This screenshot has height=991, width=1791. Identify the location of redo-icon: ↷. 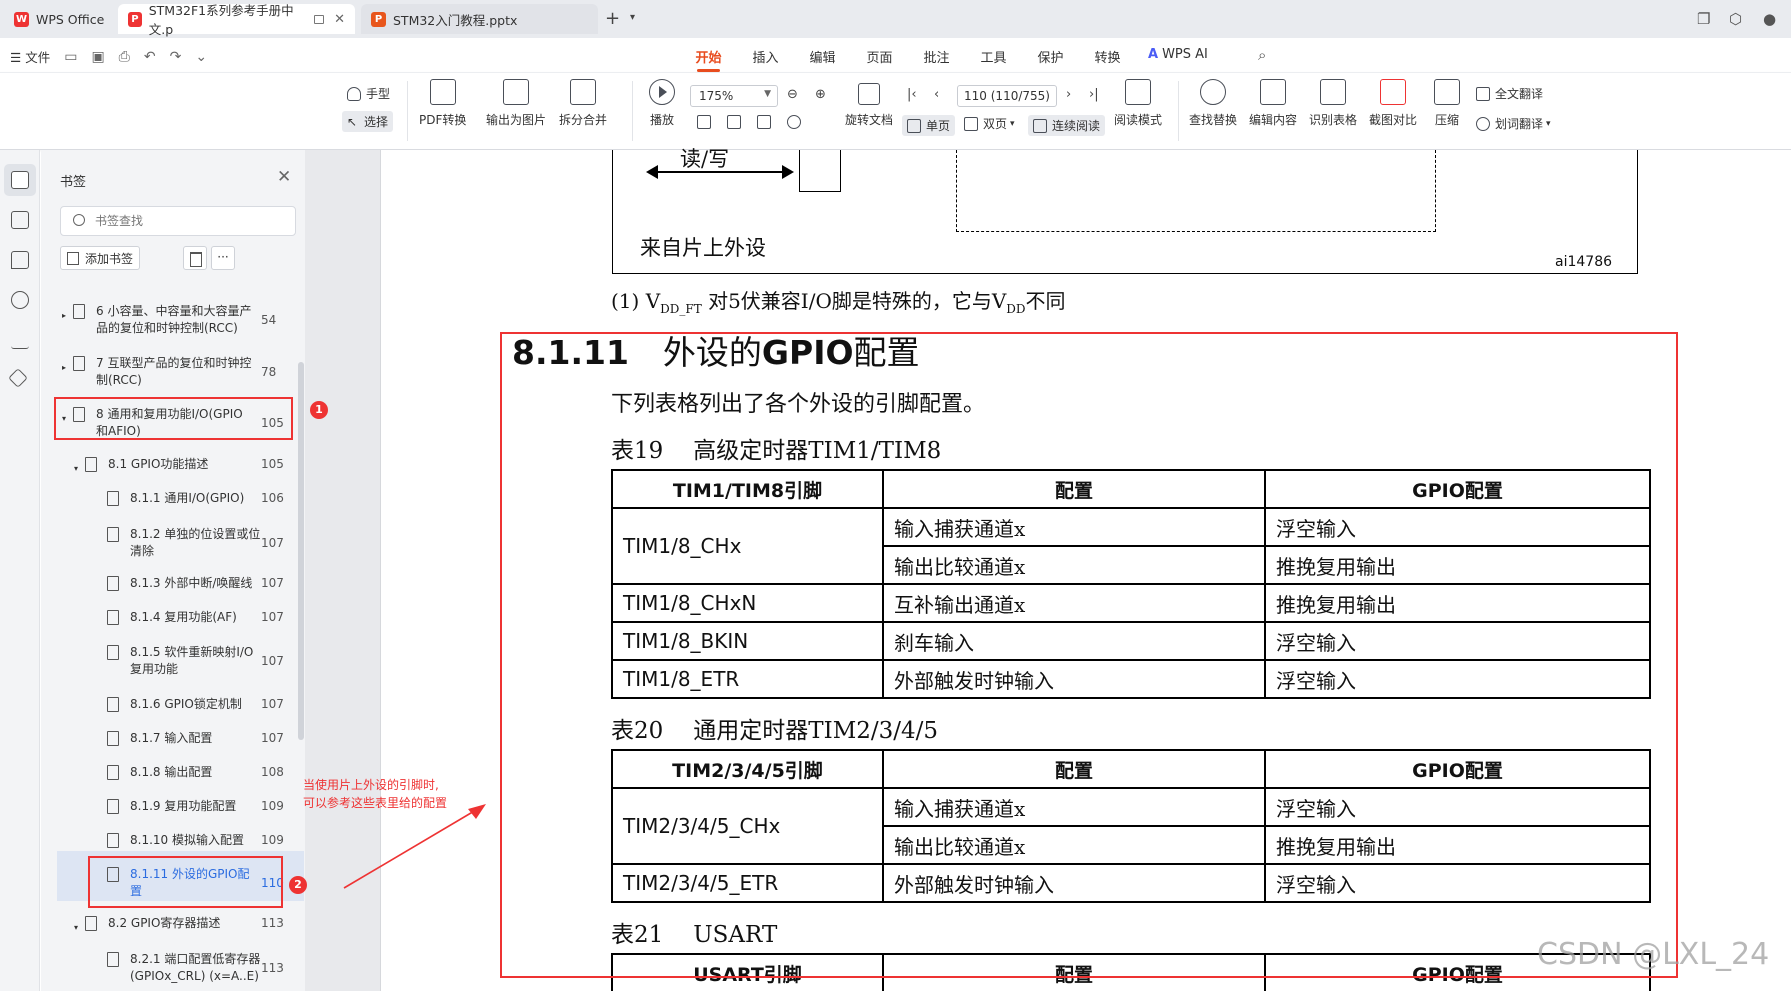
(176, 57).